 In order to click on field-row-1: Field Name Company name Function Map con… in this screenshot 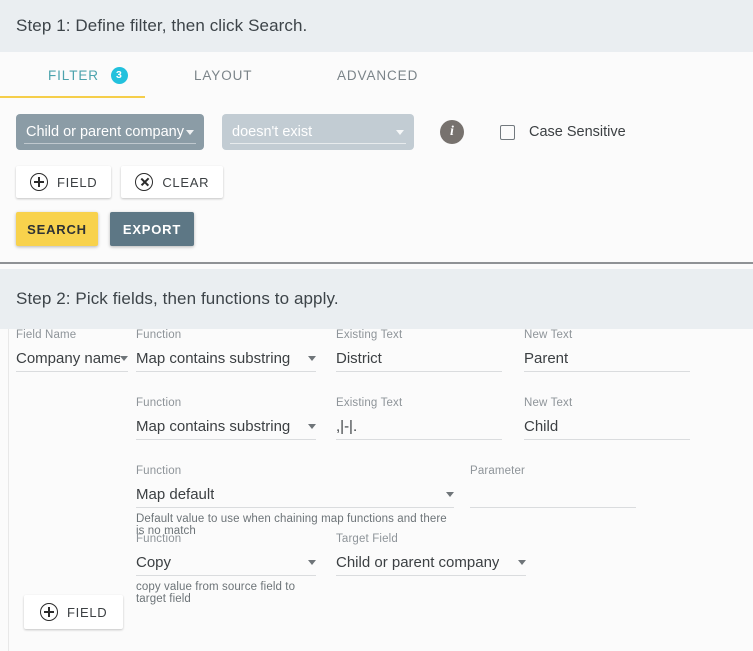, I will do `click(376, 363)`.